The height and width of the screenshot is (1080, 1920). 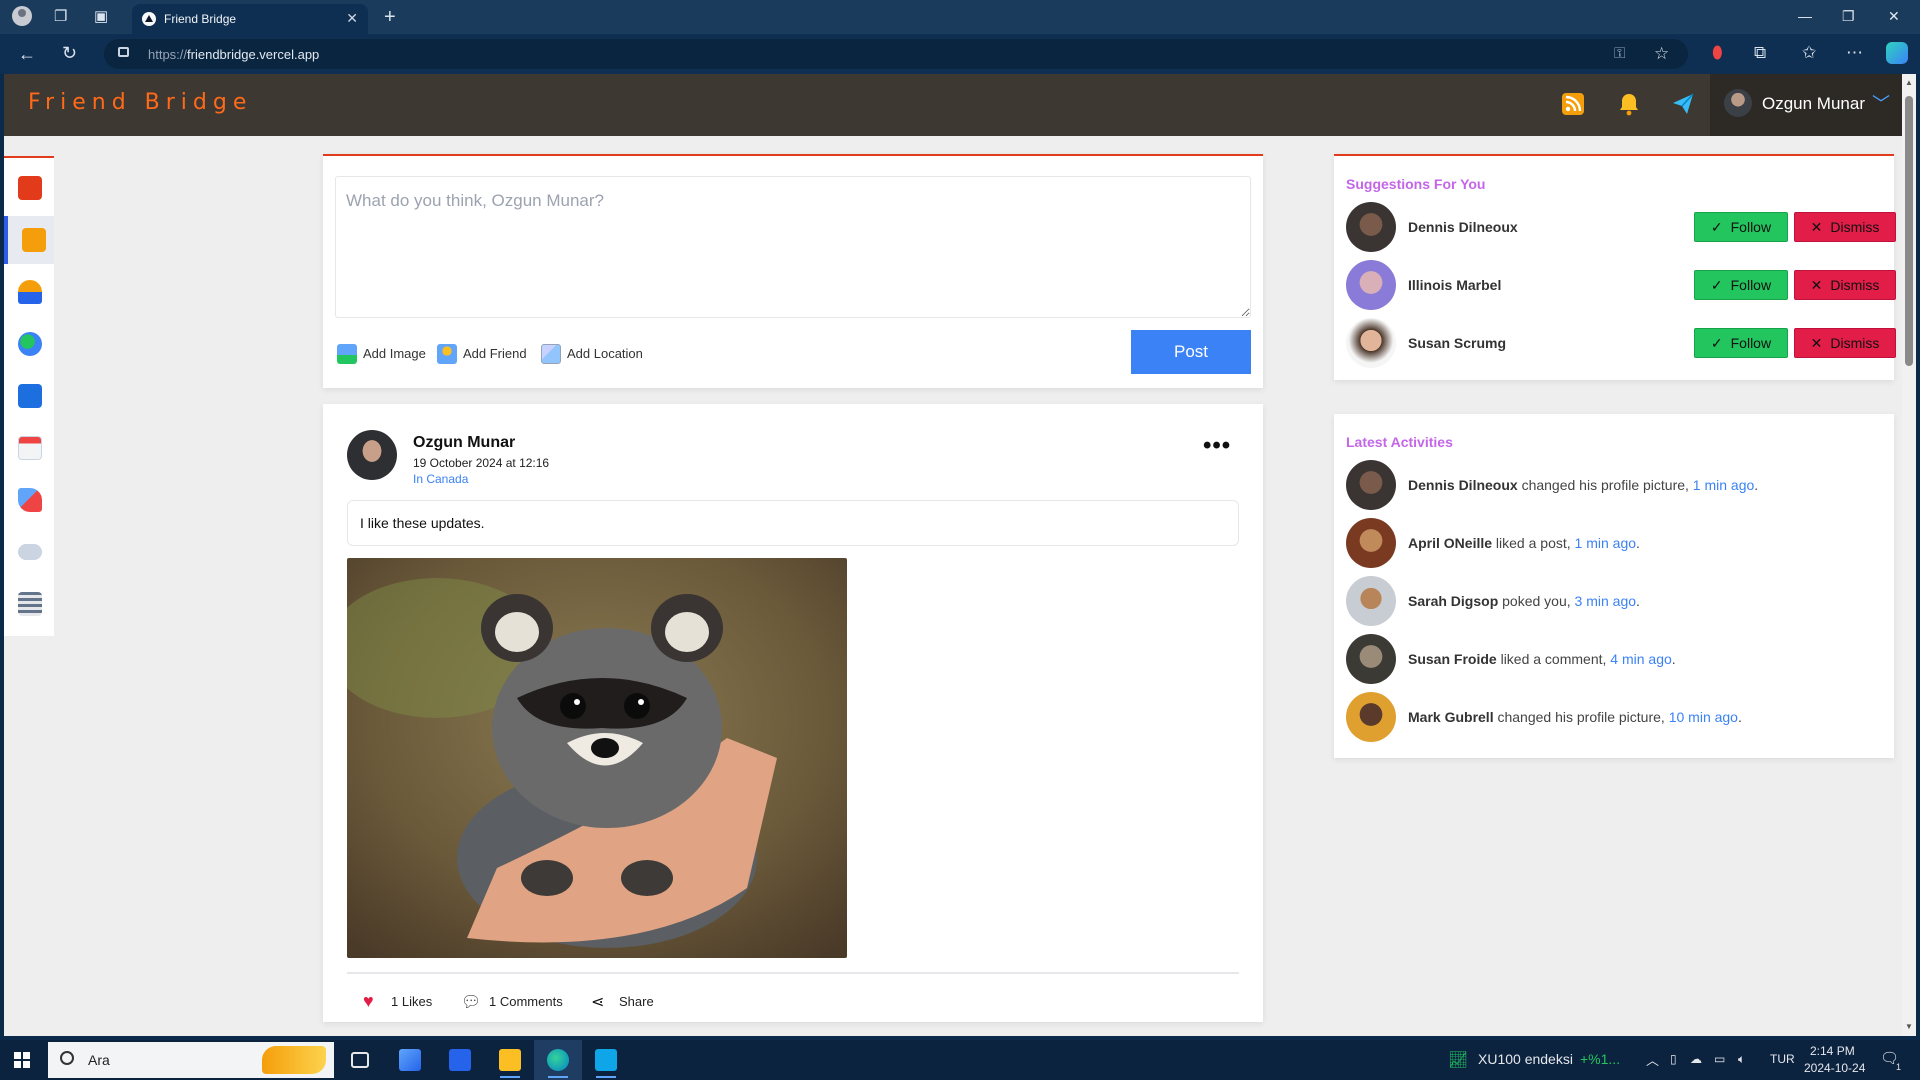 I want to click on reload-icon: ↻, so click(x=69, y=53).